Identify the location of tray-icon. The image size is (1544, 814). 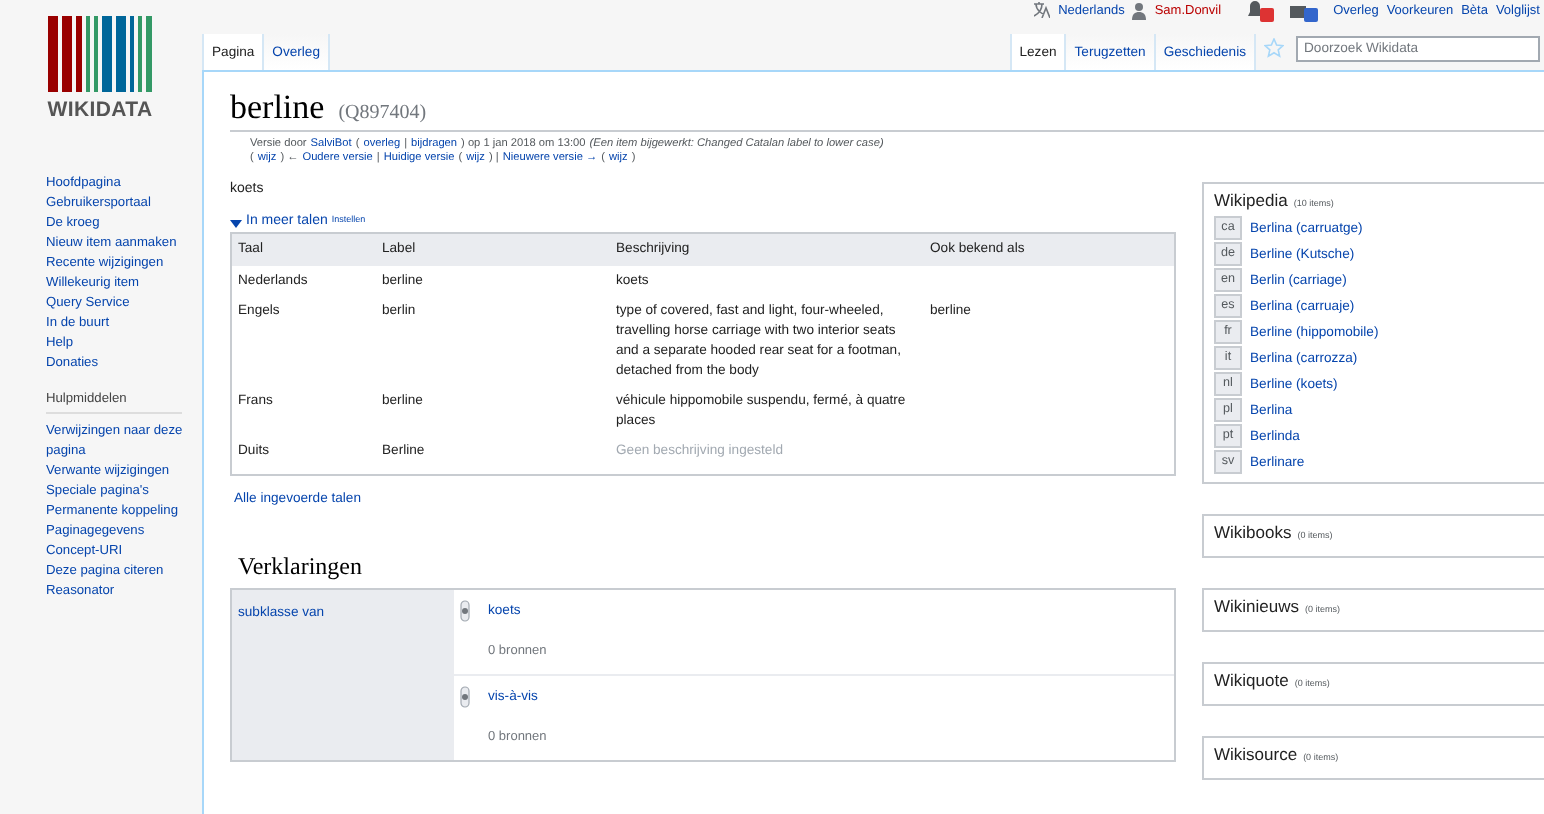
(1303, 10).